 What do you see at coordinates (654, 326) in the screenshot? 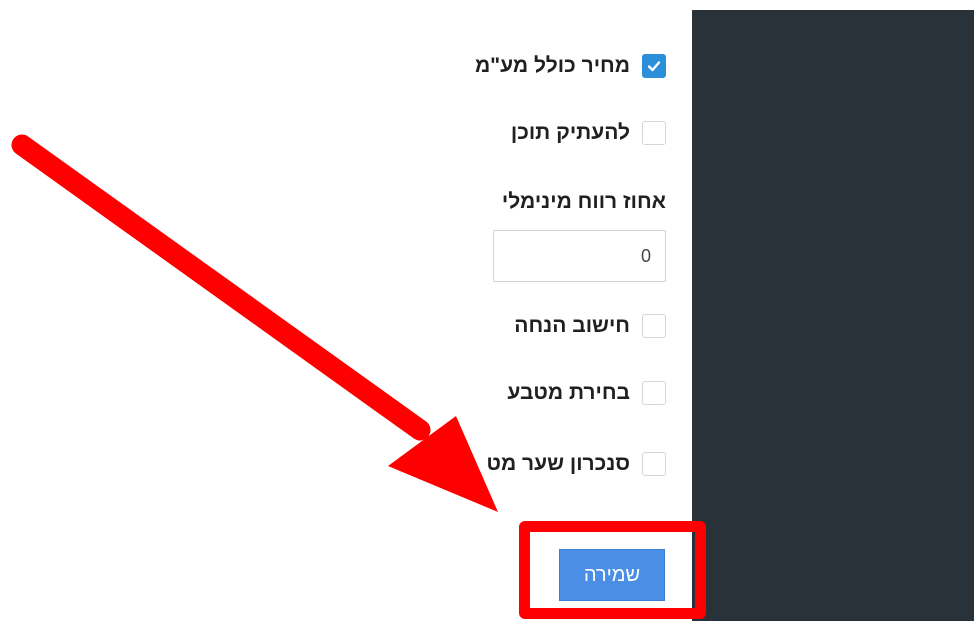
I see `discount-calc-checkbox` at bounding box center [654, 326].